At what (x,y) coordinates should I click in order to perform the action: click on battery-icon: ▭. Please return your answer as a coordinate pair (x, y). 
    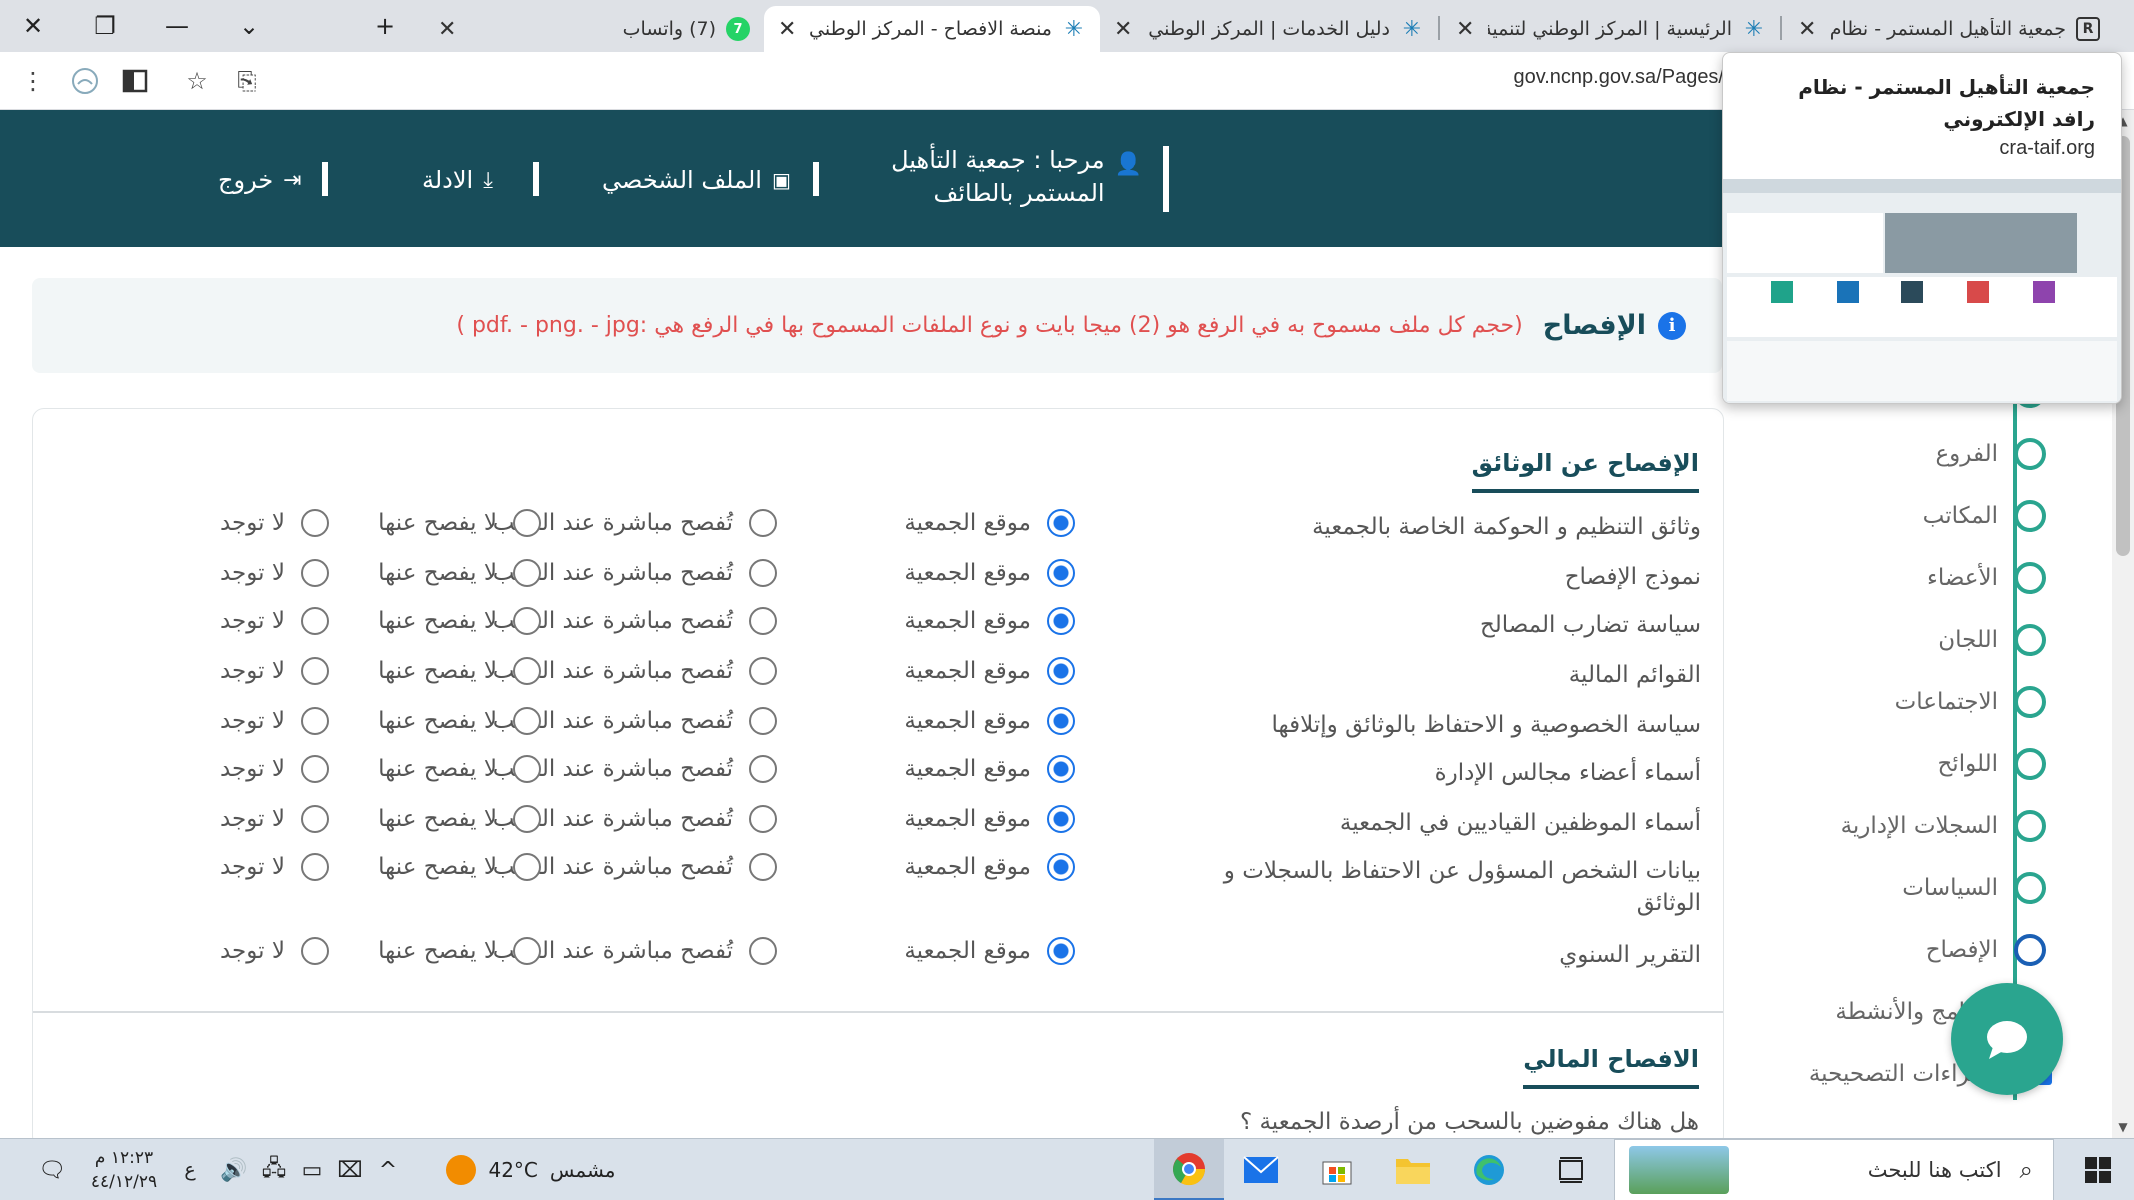
    Looking at the image, I should click on (312, 1169).